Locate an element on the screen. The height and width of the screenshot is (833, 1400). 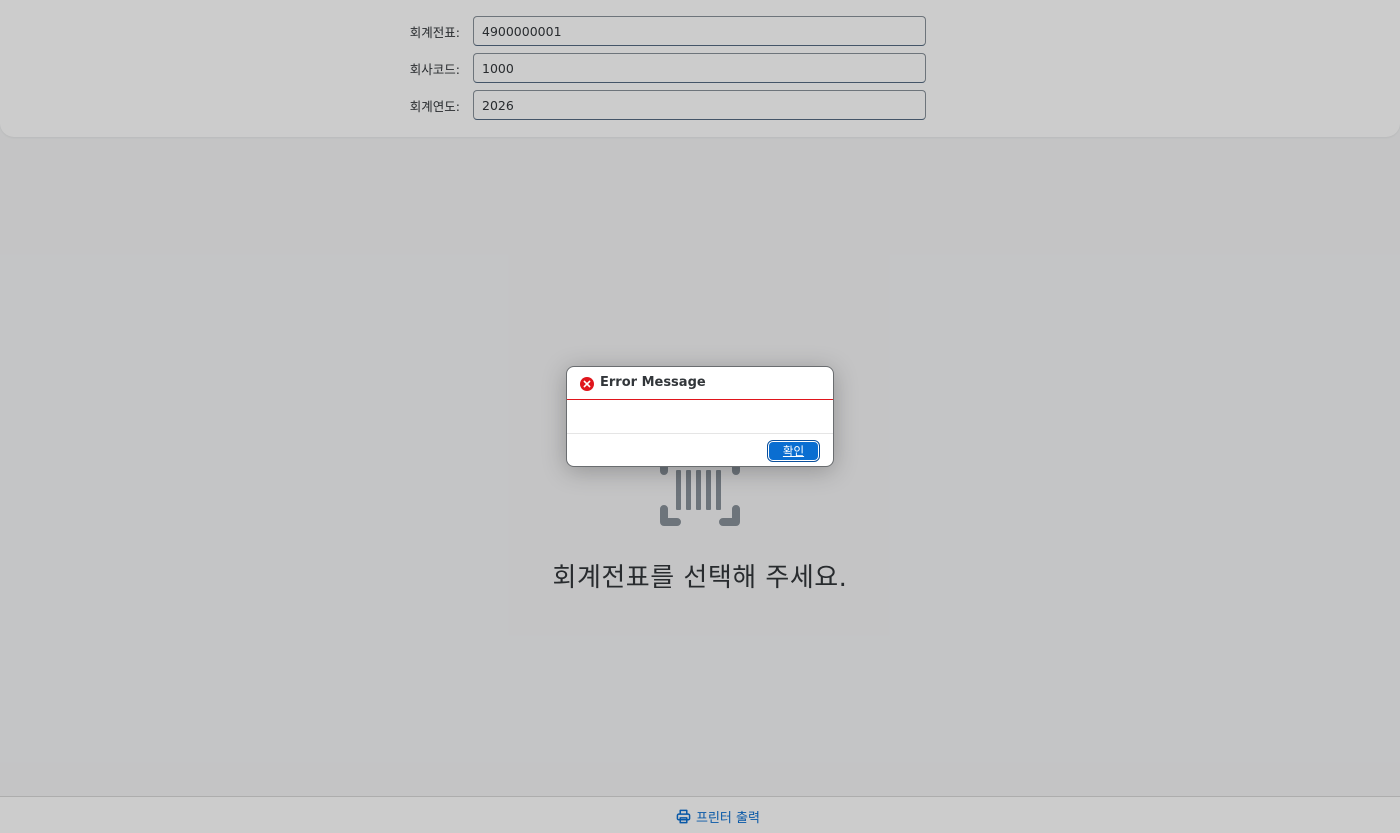
dialog-title: Error Message is located at coordinates (653, 382).